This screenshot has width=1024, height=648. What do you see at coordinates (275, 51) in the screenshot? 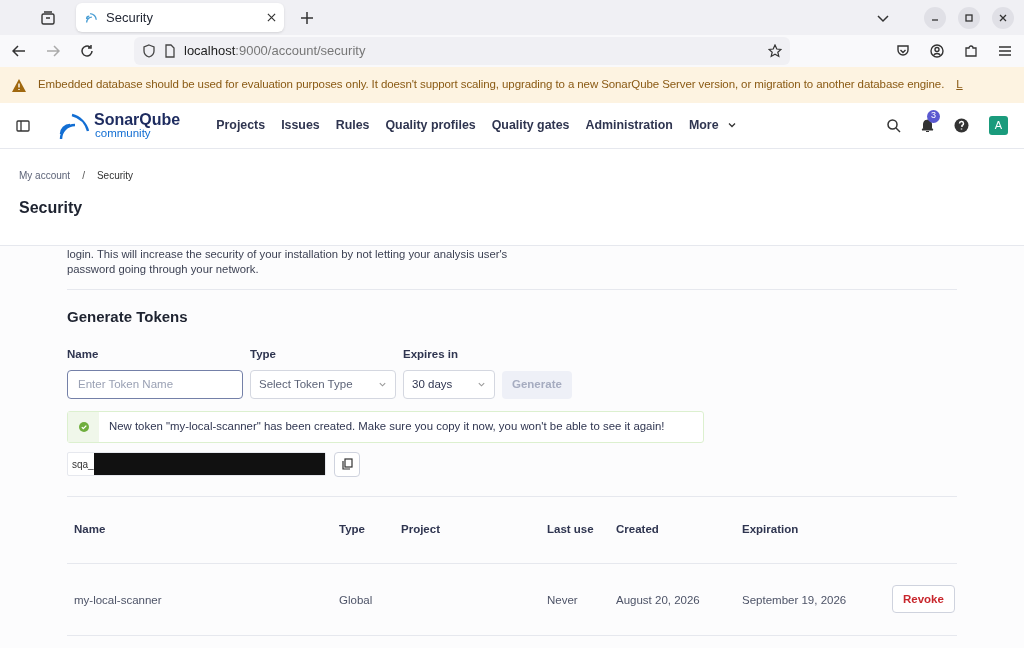
I see `url-text: localhost:9000/account/security` at bounding box center [275, 51].